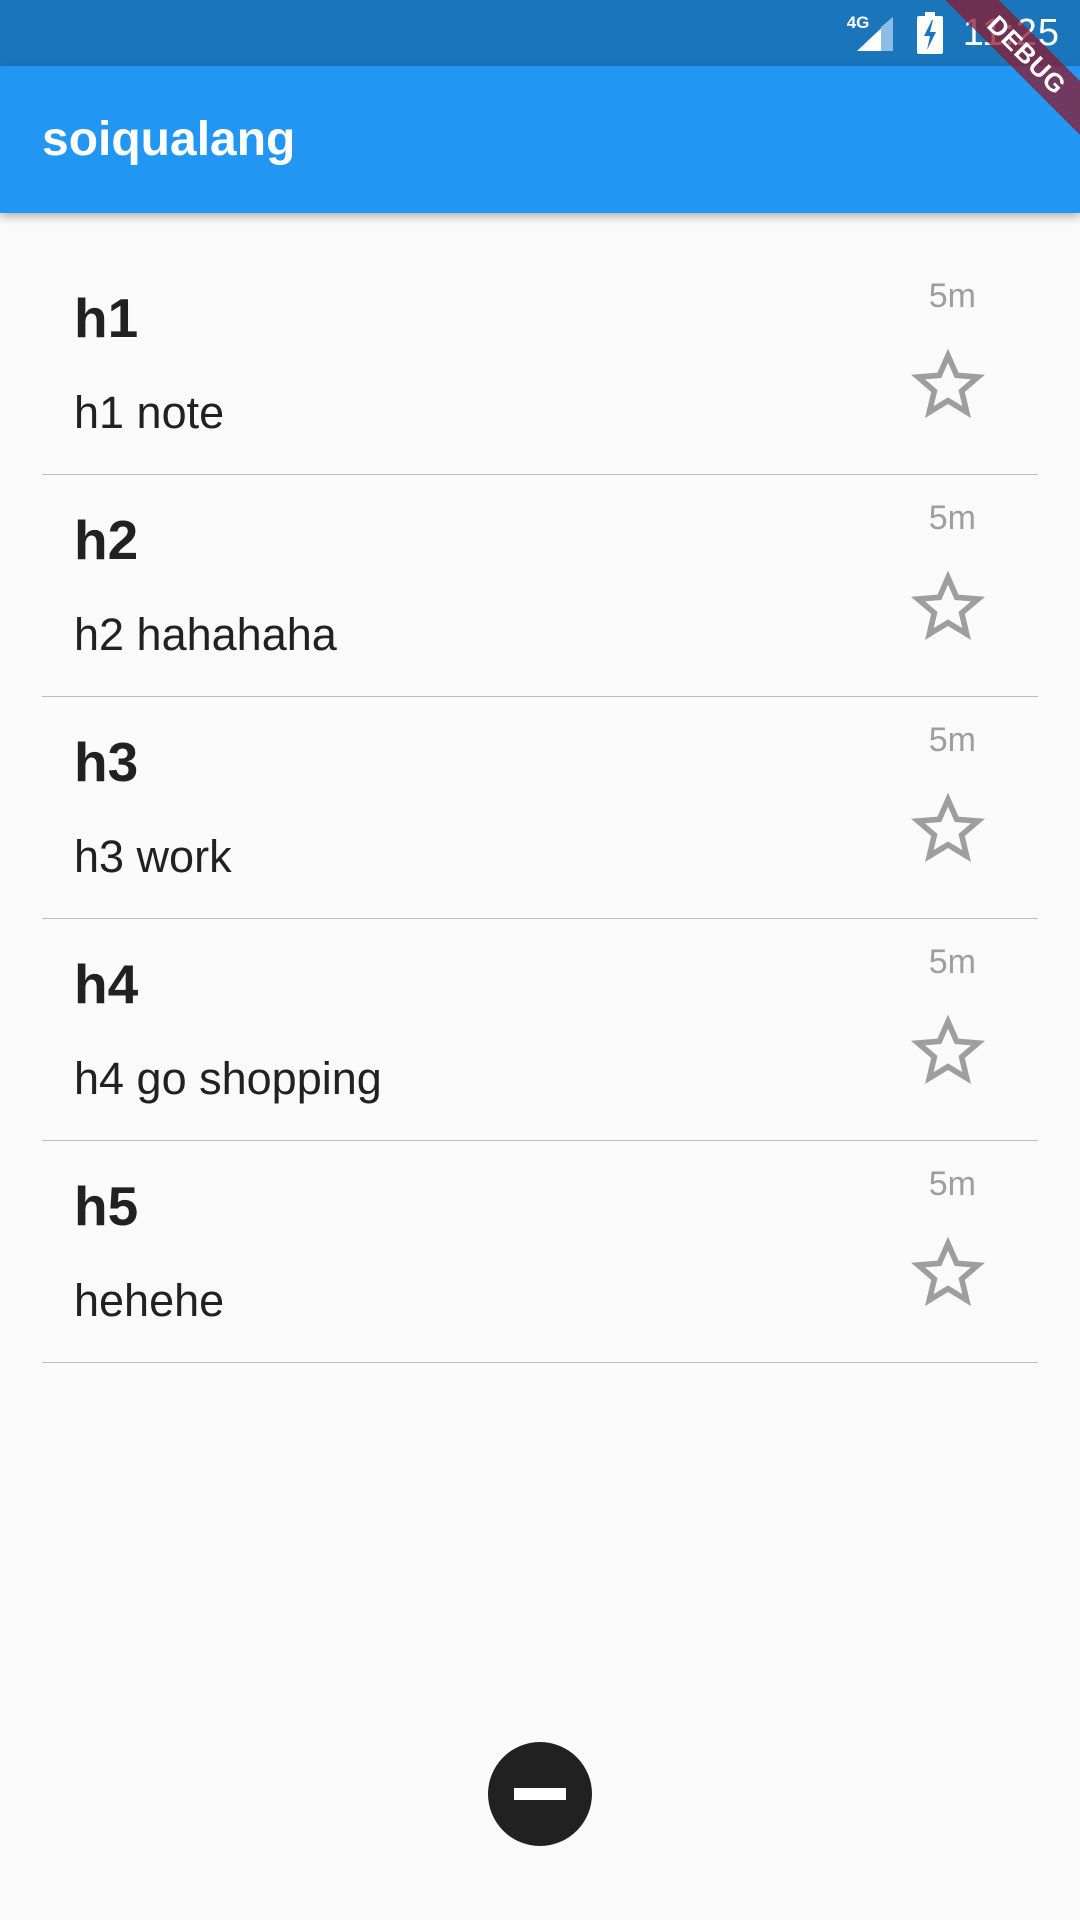  Describe the element at coordinates (540, 586) in the screenshot. I see `note-item: h2 h2 hahahaha 5m` at that location.